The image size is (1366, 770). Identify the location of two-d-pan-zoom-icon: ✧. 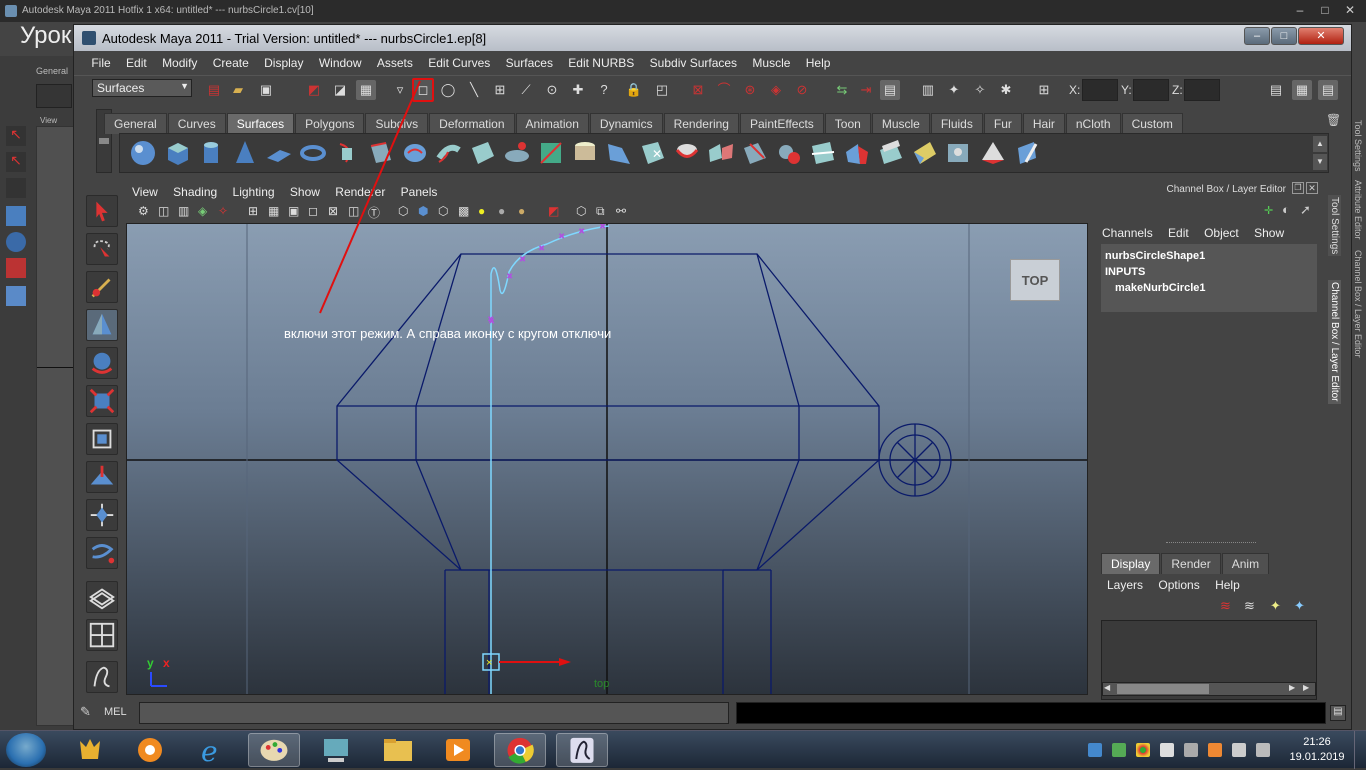
(226, 212).